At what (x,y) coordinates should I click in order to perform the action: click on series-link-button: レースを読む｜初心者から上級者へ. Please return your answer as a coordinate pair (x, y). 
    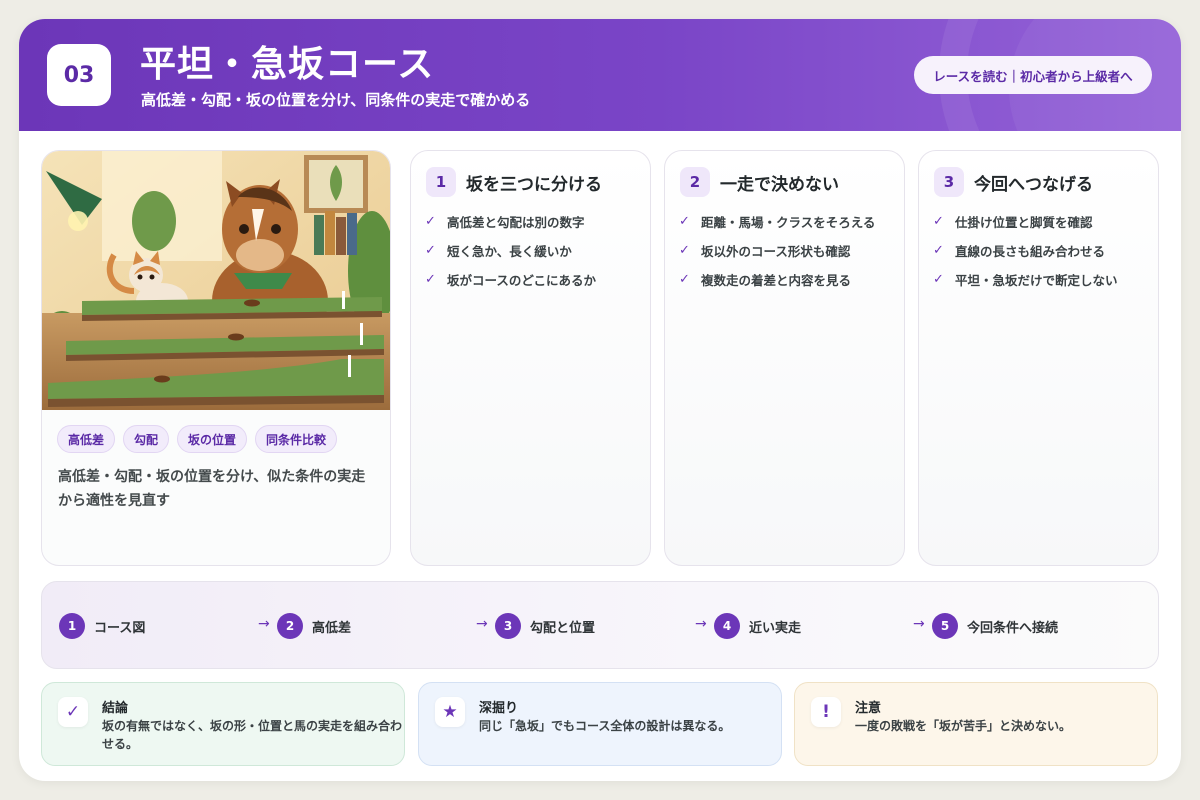
    Looking at the image, I should click on (1033, 75).